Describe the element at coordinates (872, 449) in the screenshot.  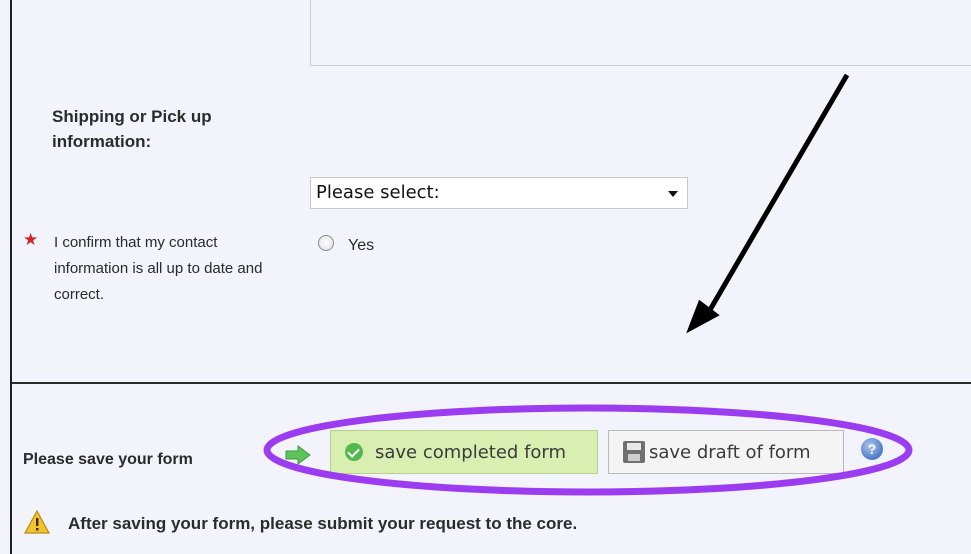
I see `help-icon: ?` at that location.